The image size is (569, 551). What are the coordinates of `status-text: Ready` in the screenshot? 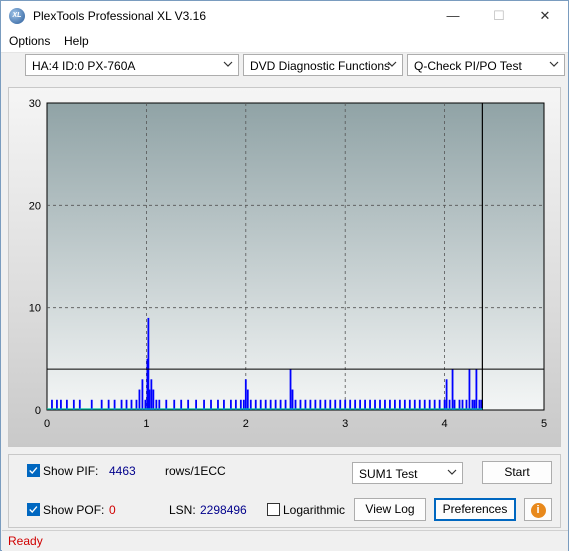 It's located at (25, 541).